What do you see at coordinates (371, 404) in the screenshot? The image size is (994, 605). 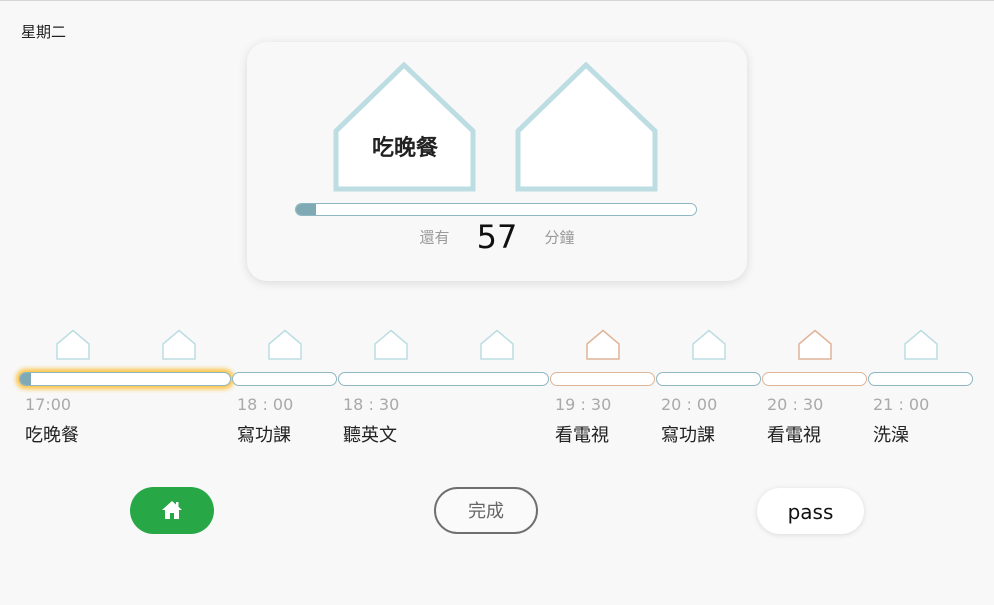 I see `timeline-time: 18 : 30` at bounding box center [371, 404].